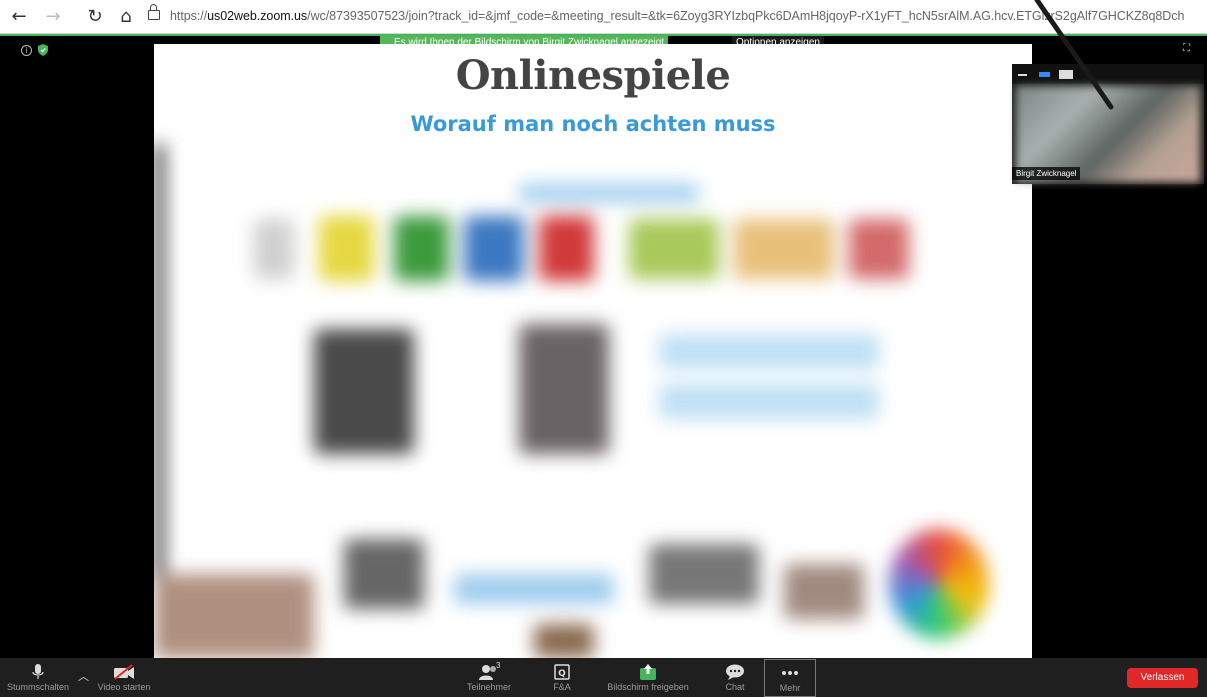  What do you see at coordinates (593, 75) in the screenshot?
I see `slide-title: Onlinespiele` at bounding box center [593, 75].